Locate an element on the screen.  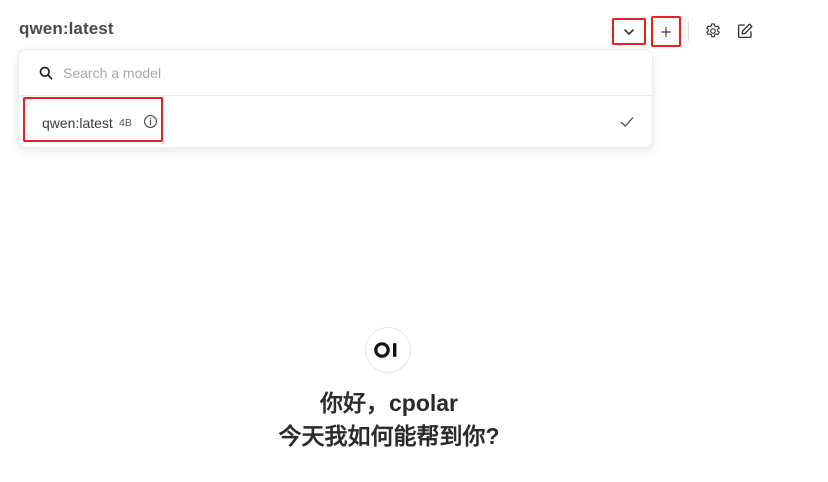
model-option-name: qwen:latest is located at coordinates (77, 123).